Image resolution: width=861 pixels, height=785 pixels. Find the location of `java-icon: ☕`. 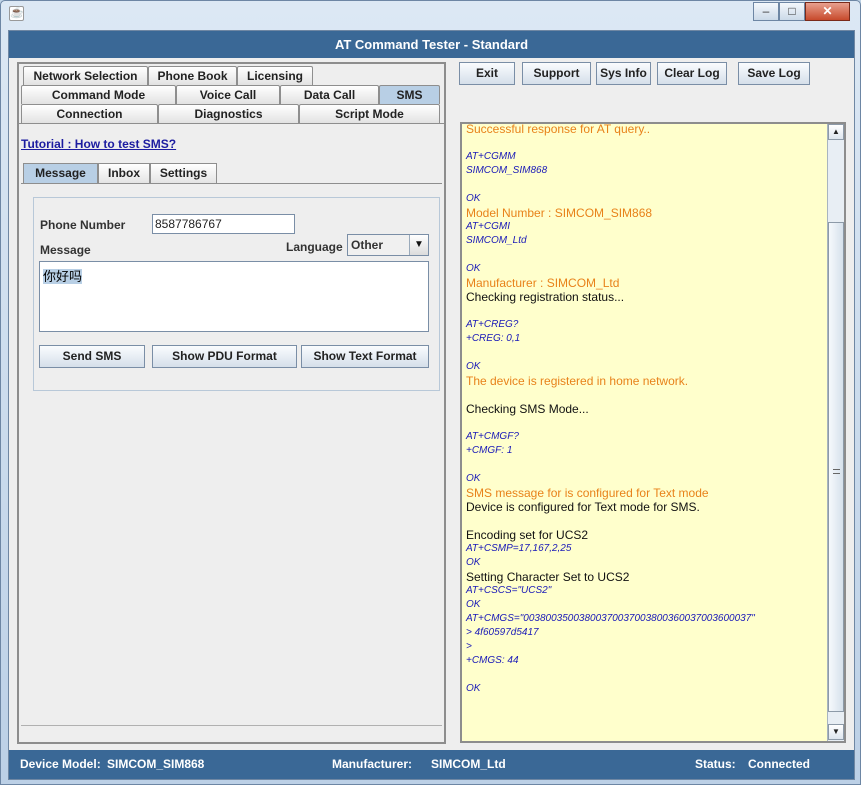

java-icon: ☕ is located at coordinates (16, 13).